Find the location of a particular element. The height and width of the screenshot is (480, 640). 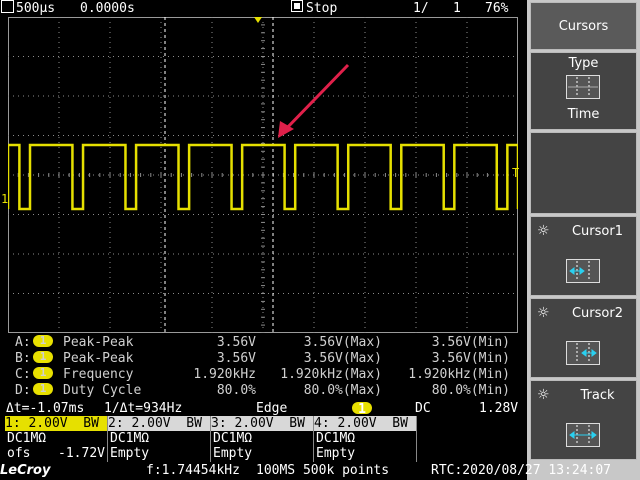

measurement-slot: D: is located at coordinates (23, 390).